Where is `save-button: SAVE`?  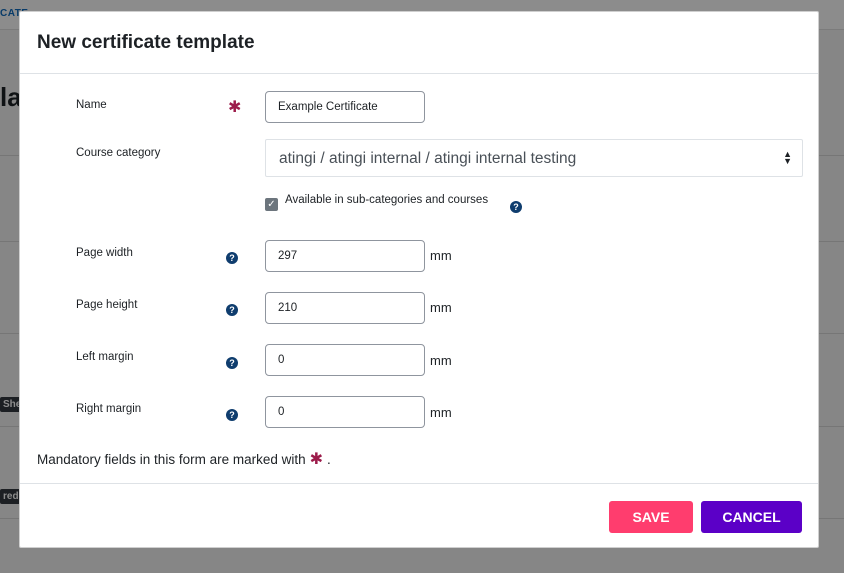 save-button: SAVE is located at coordinates (651, 517).